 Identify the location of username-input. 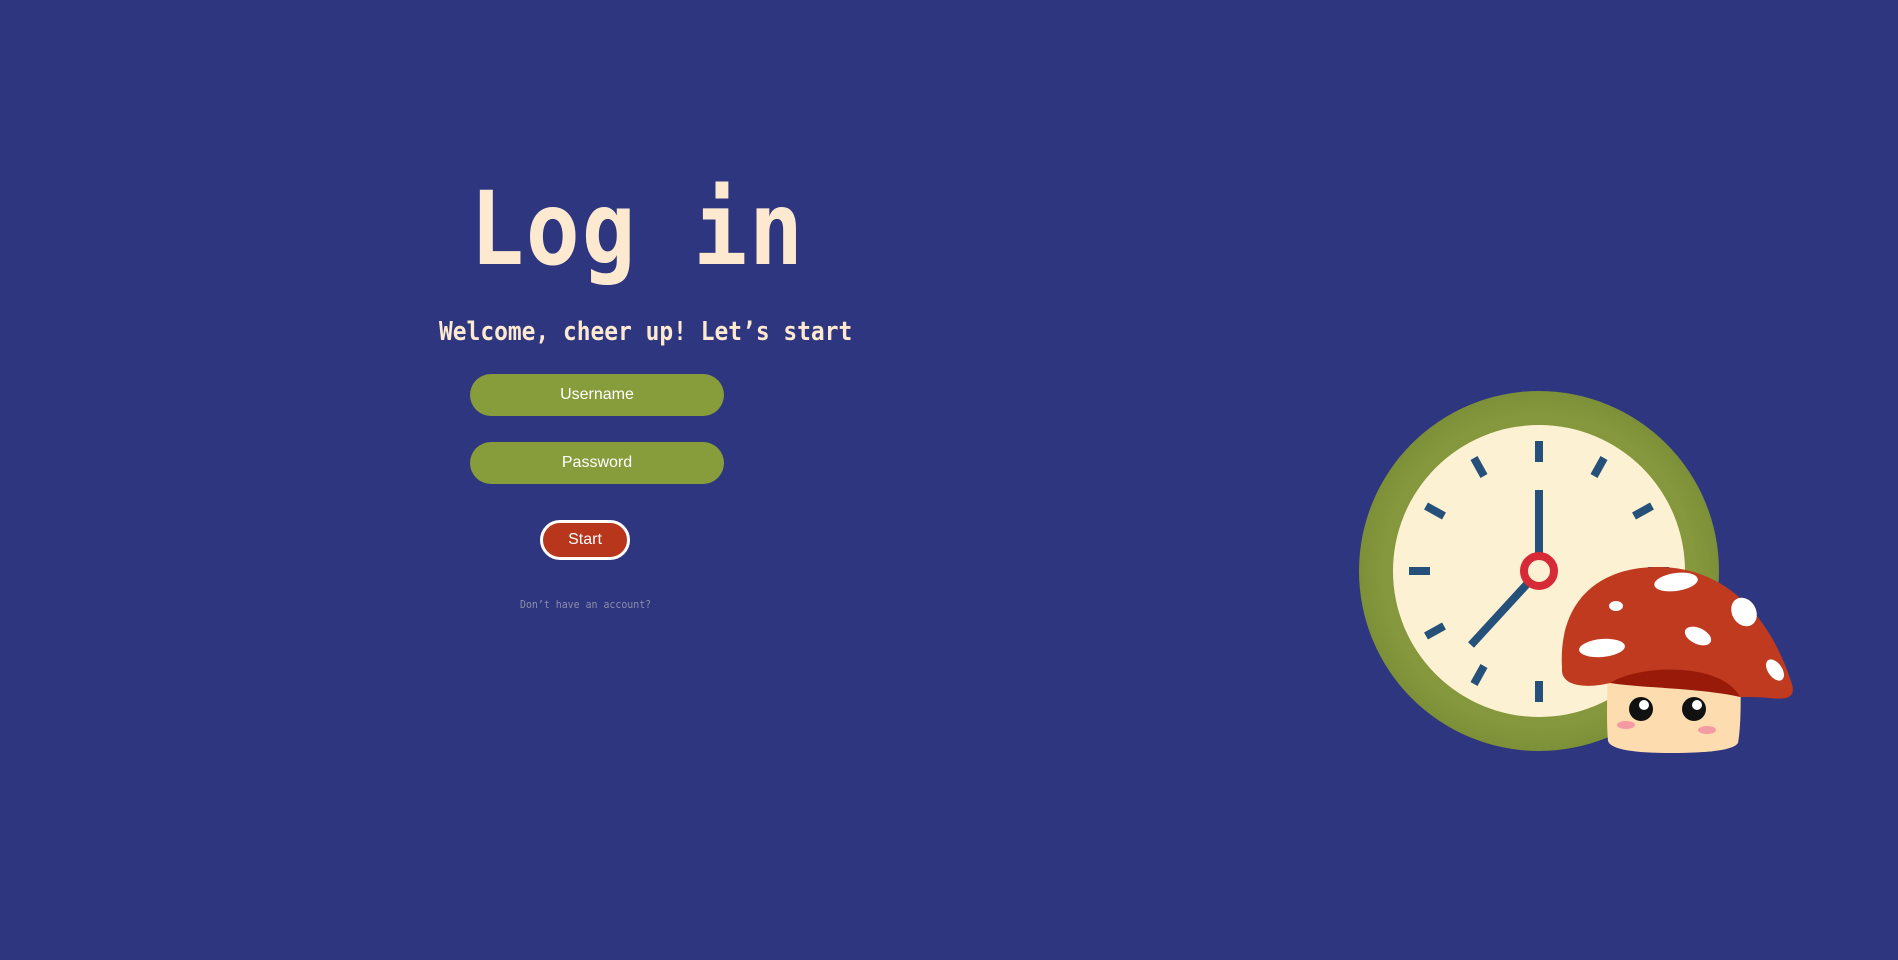
(597, 395).